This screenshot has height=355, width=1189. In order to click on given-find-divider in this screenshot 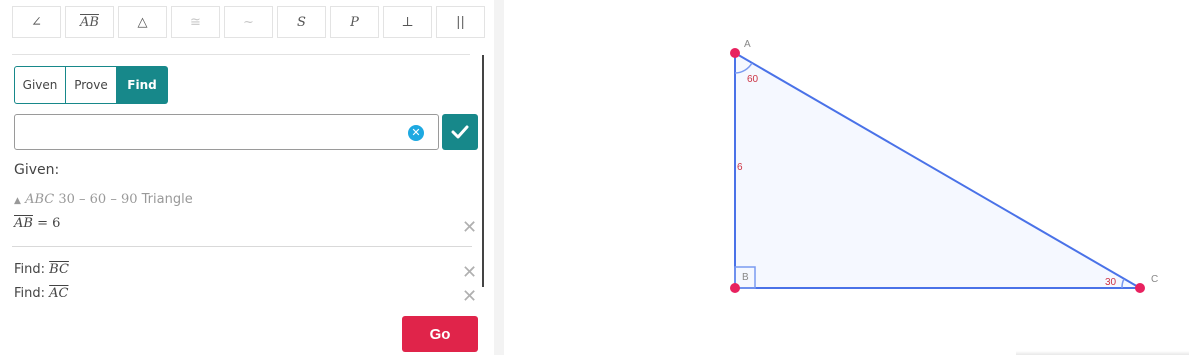, I will do `click(242, 246)`.